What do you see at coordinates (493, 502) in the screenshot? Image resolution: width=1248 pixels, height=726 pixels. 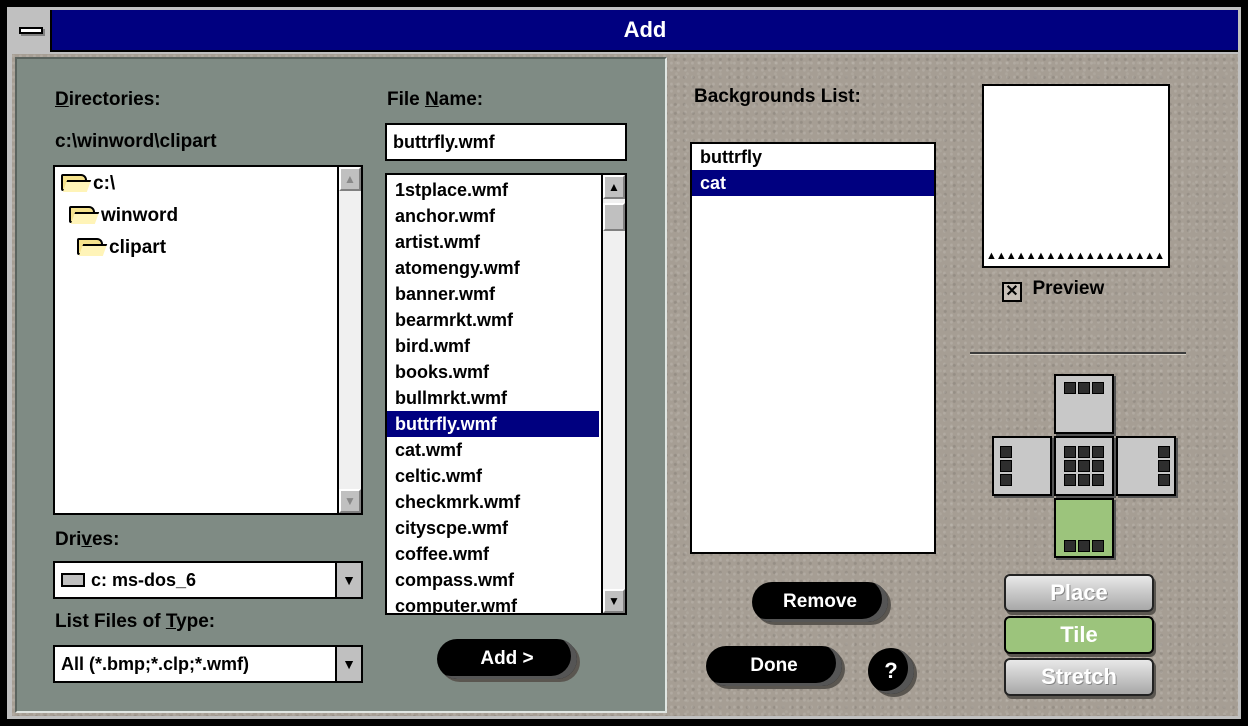 I see `file-list-item: checkmrk.wmf` at bounding box center [493, 502].